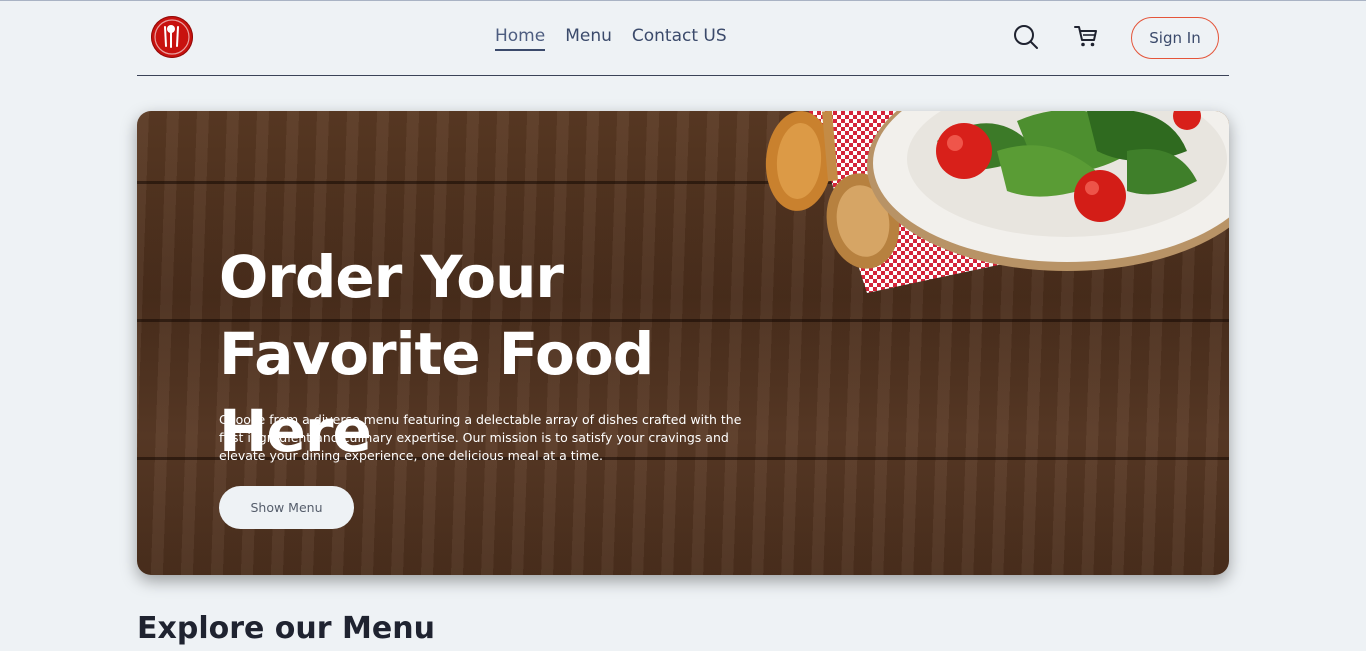 The height and width of the screenshot is (651, 1366). What do you see at coordinates (1086, 36) in the screenshot?
I see `cart-icon` at bounding box center [1086, 36].